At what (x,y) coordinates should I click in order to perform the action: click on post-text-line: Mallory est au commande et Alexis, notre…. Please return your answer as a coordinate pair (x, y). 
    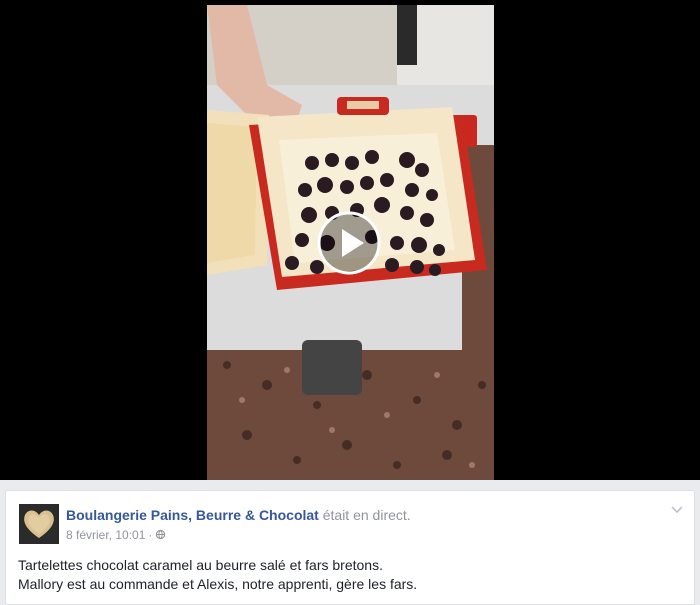
    Looking at the image, I should click on (218, 584).